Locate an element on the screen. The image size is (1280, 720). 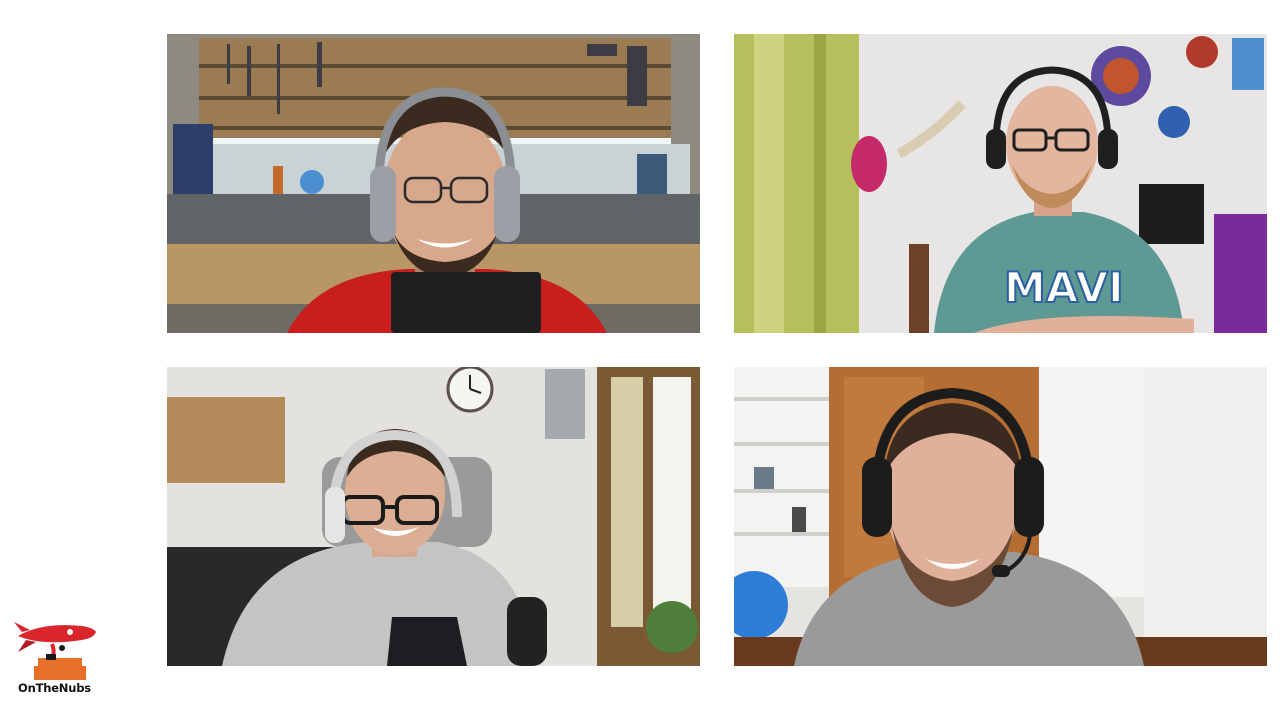
shirt-text: MAVI is located at coordinates (1064, 287).